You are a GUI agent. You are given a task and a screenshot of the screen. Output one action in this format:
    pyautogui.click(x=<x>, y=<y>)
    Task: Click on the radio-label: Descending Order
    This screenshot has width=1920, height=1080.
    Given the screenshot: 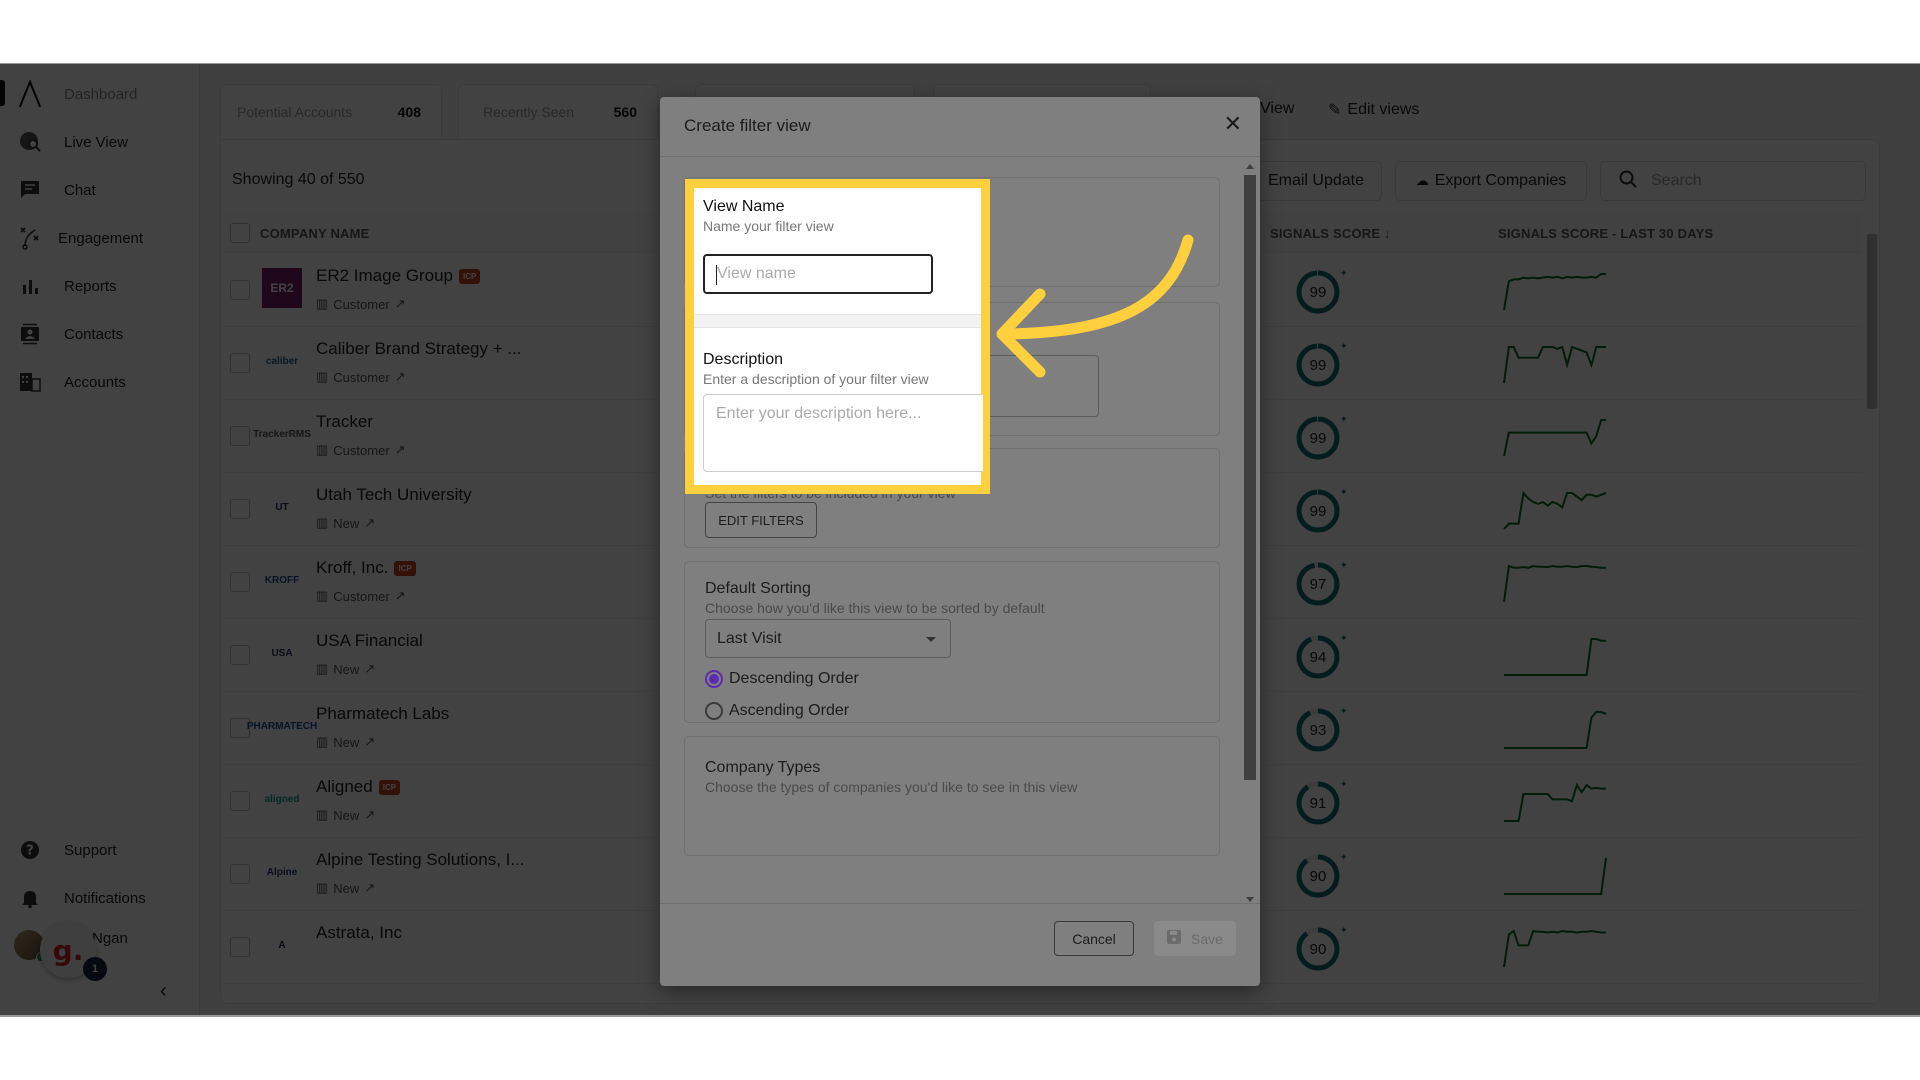 What is the action you would take?
    pyautogui.click(x=794, y=678)
    